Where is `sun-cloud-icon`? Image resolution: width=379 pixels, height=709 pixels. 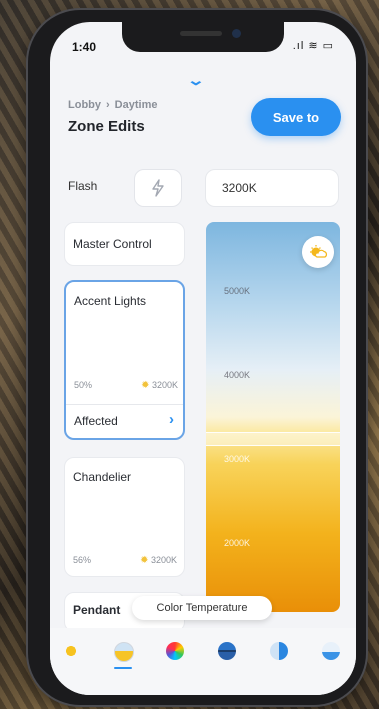 sun-cloud-icon is located at coordinates (319, 251).